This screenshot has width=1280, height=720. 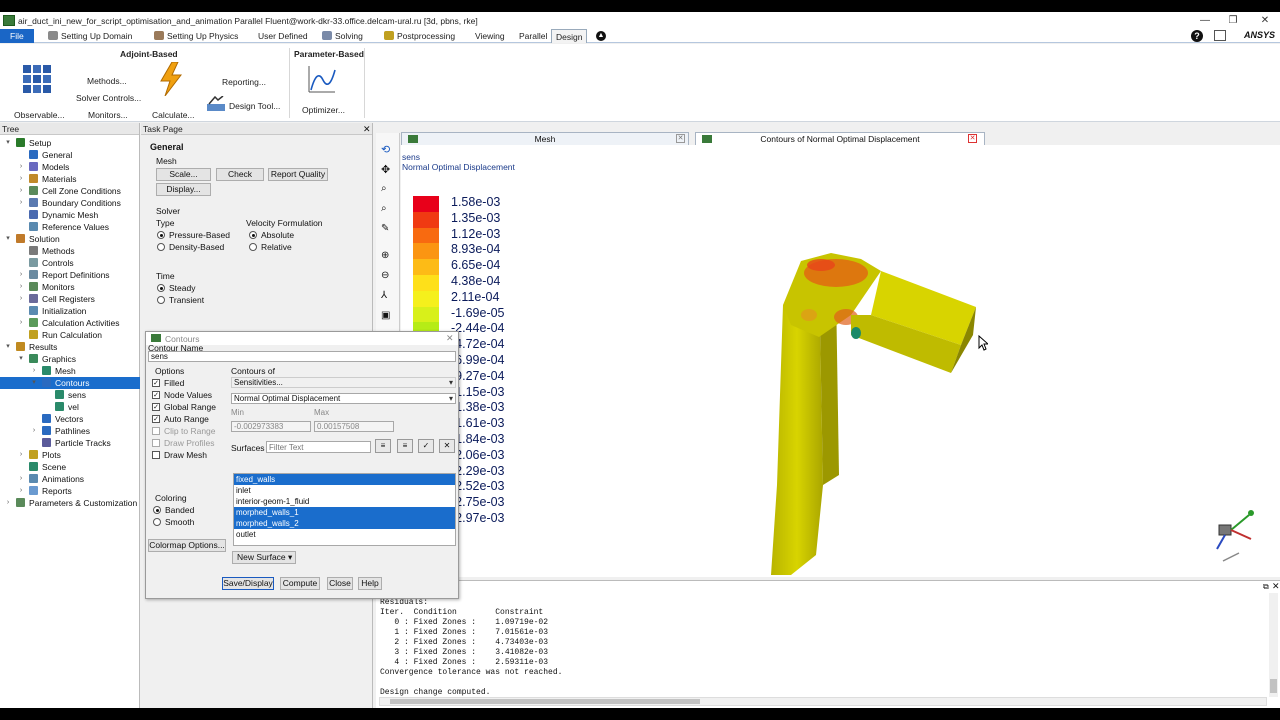 What do you see at coordinates (340, 583) in the screenshot?
I see `close-button: Close` at bounding box center [340, 583].